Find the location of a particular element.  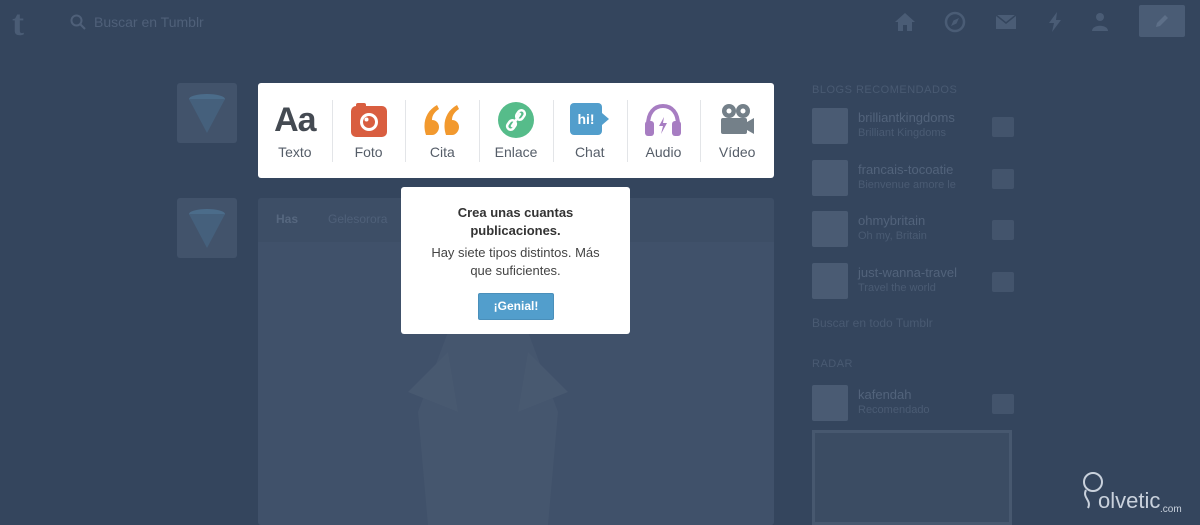

search-bar: Buscar en Tumblr is located at coordinates (137, 22).